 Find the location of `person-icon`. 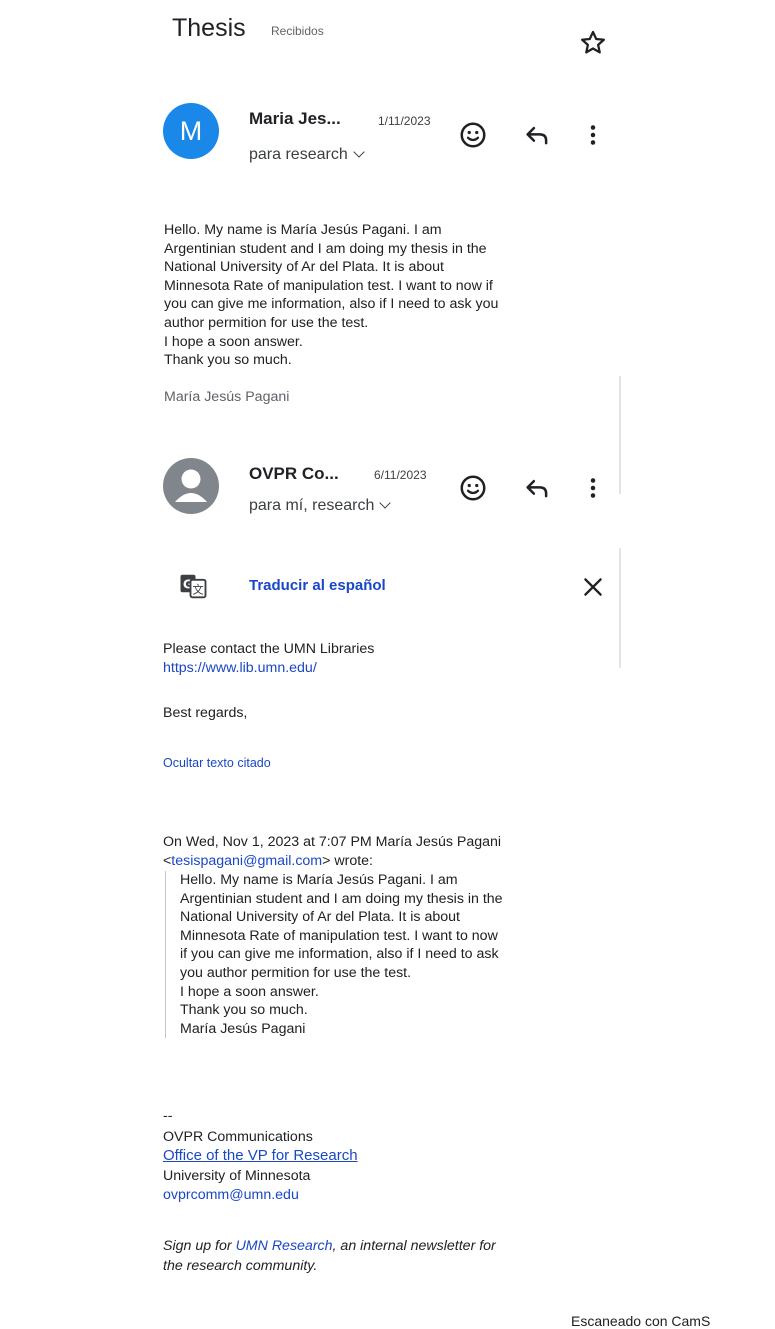

person-icon is located at coordinates (191, 485).